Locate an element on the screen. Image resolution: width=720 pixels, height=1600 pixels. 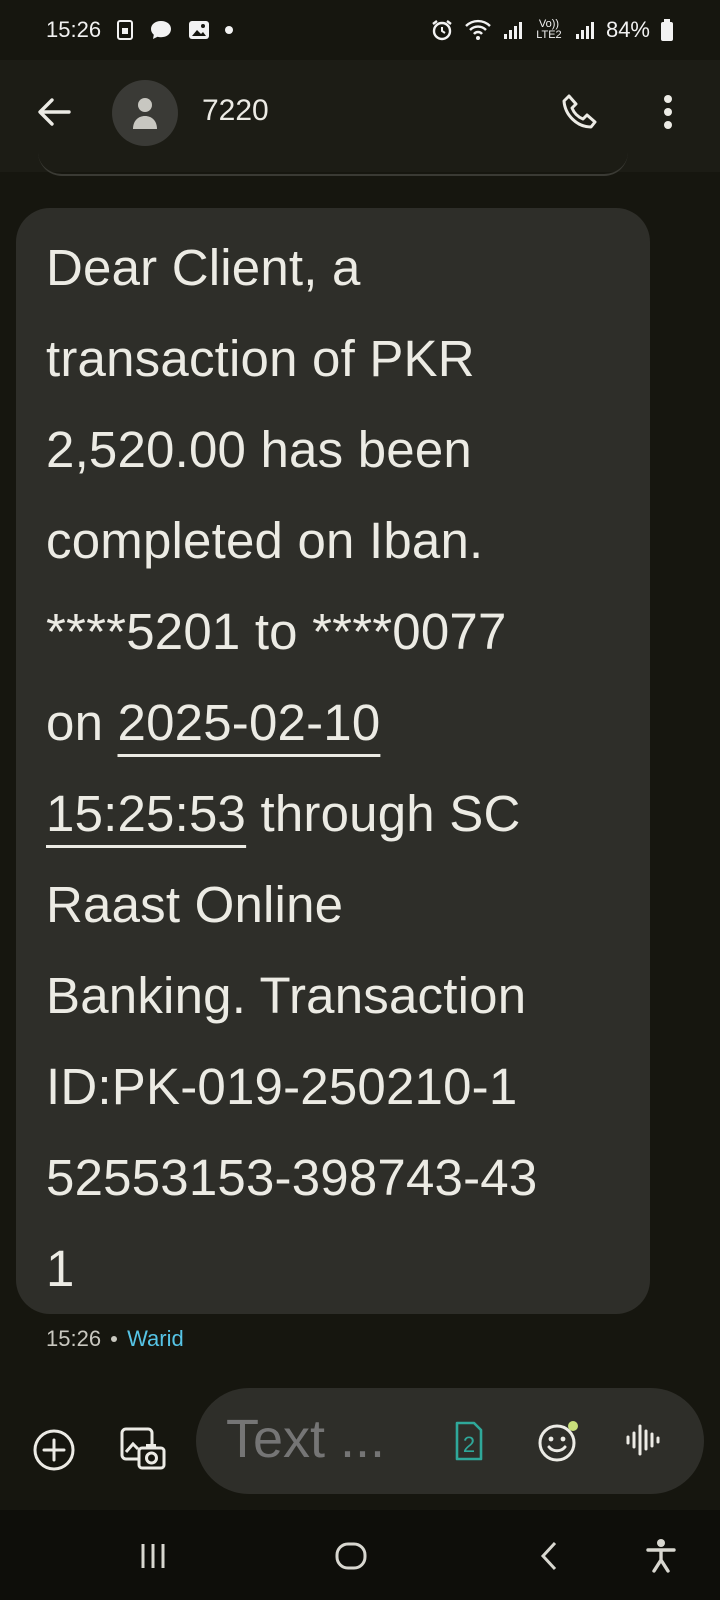
nav-back-button is located at coordinates (549, 1556).